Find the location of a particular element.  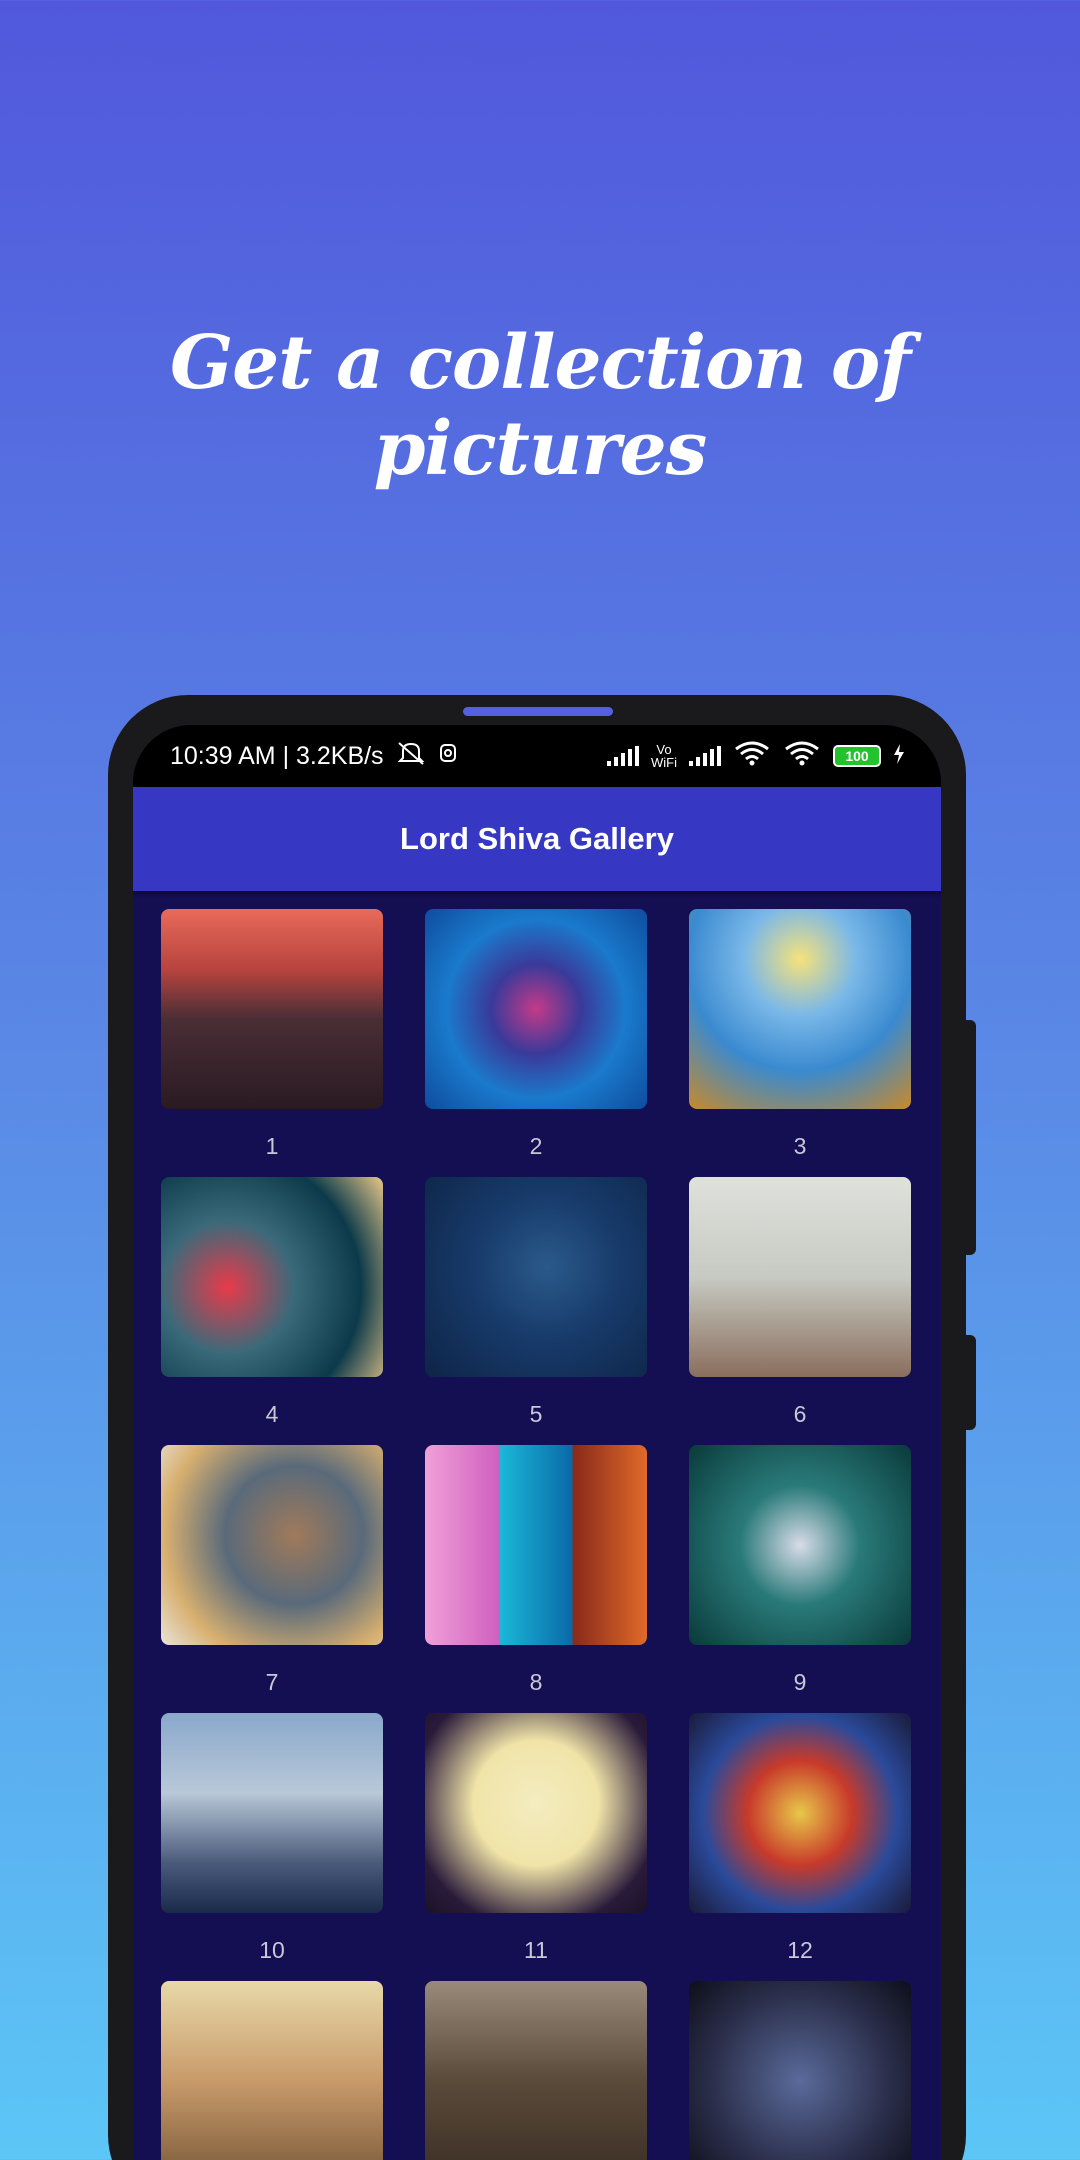

status-time: 10:39 AM | 3.2KB/s is located at coordinates (277, 755).